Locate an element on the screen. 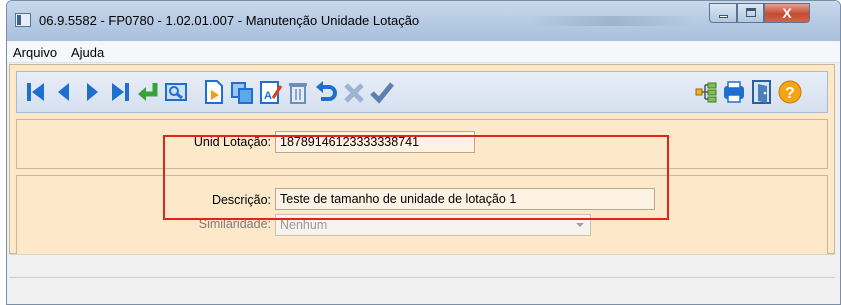 Image resolution: width=841 pixels, height=305 pixels. first-record-icon is located at coordinates (35, 92).